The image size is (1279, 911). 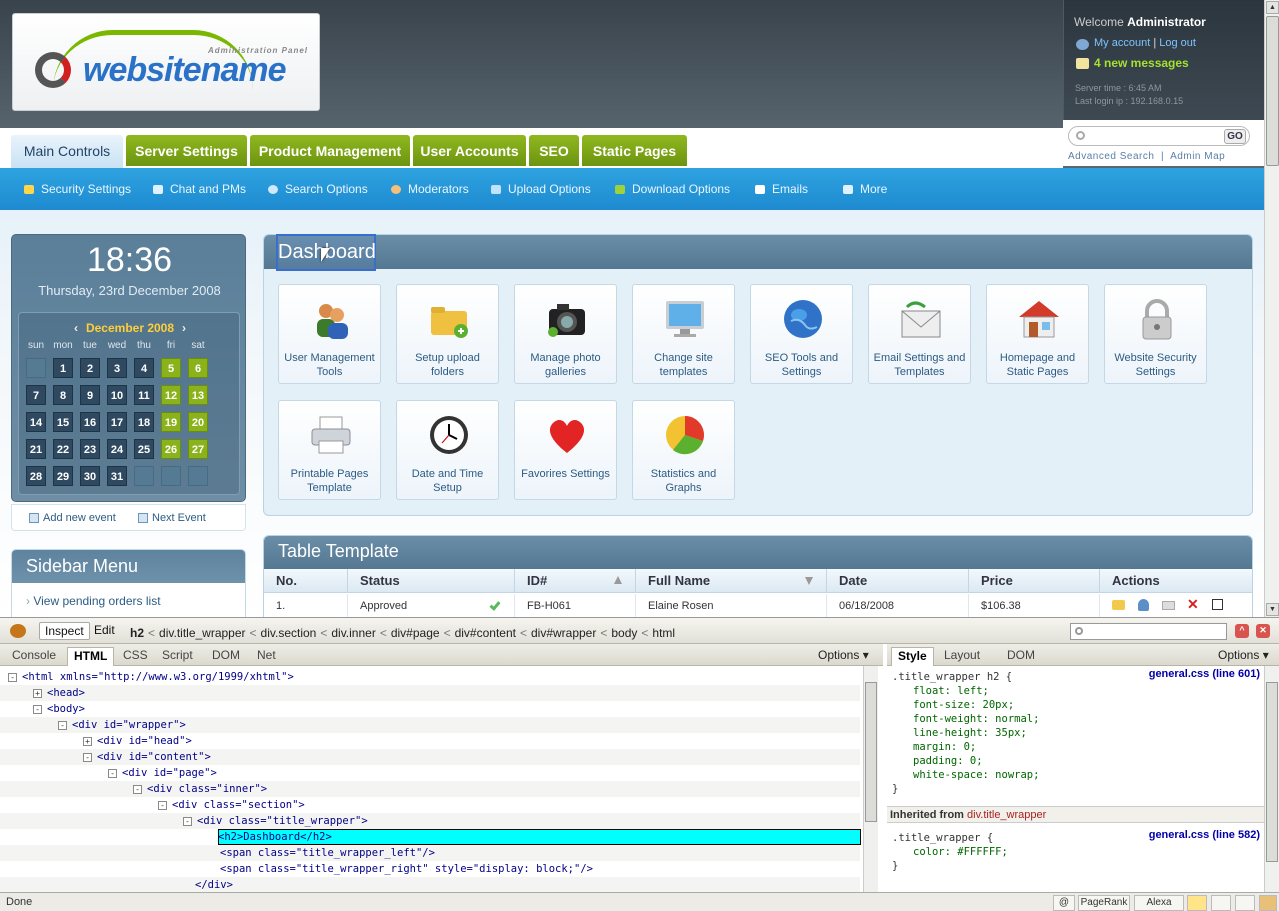 What do you see at coordinates (63, 476) in the screenshot?
I see `calendar-day: 29` at bounding box center [63, 476].